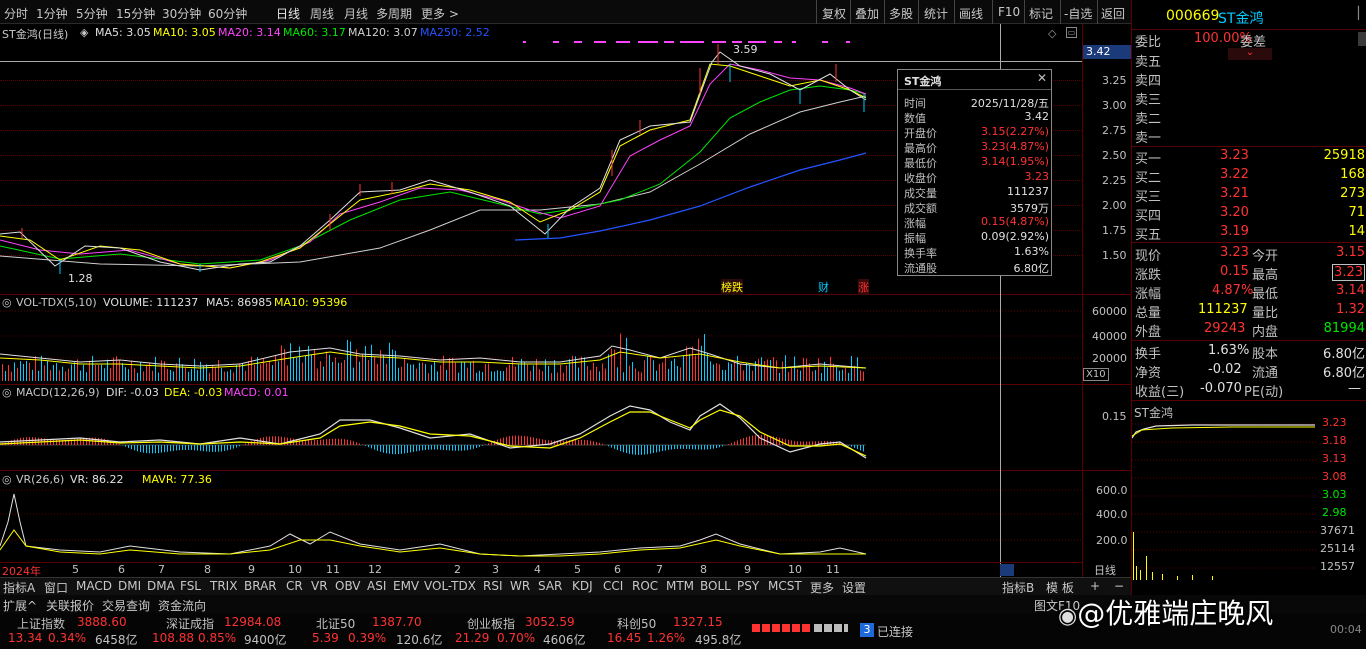  I want to click on tab-mcst: MCST, so click(785, 586).